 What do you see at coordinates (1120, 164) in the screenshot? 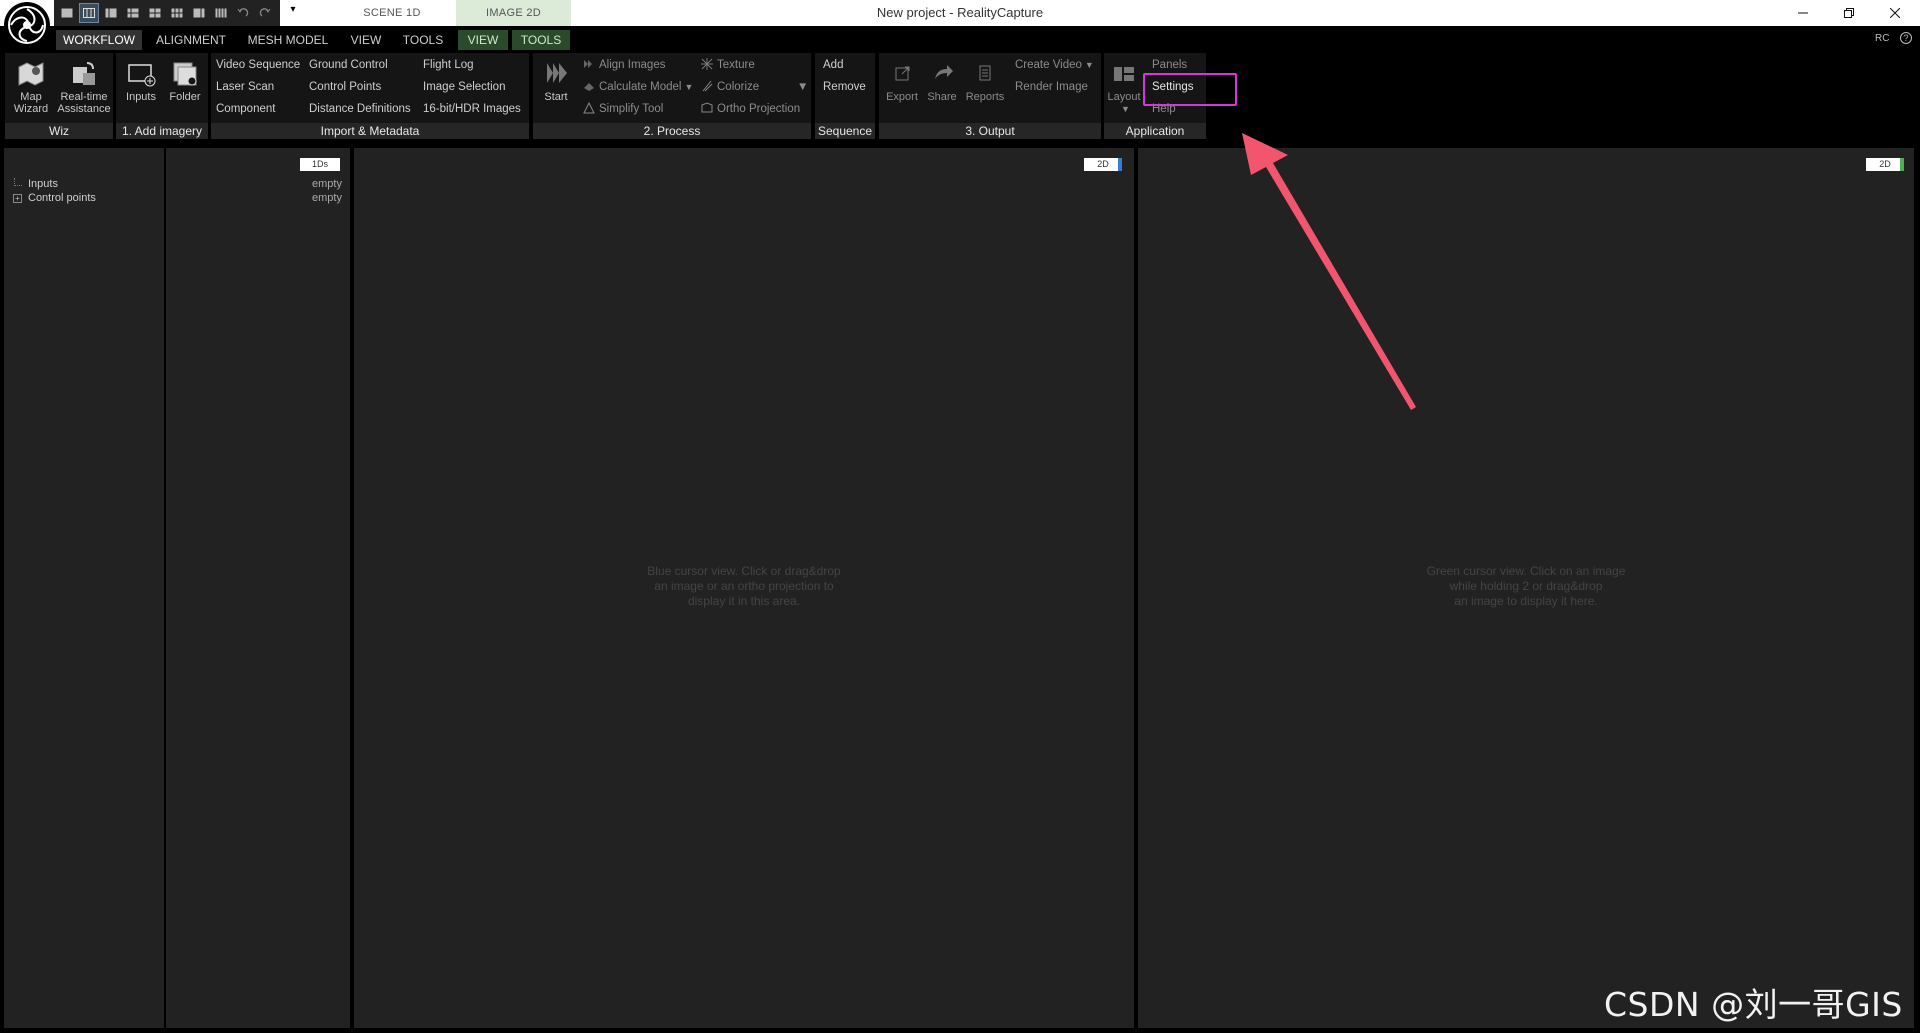
I see `blue-accent-marker` at bounding box center [1120, 164].